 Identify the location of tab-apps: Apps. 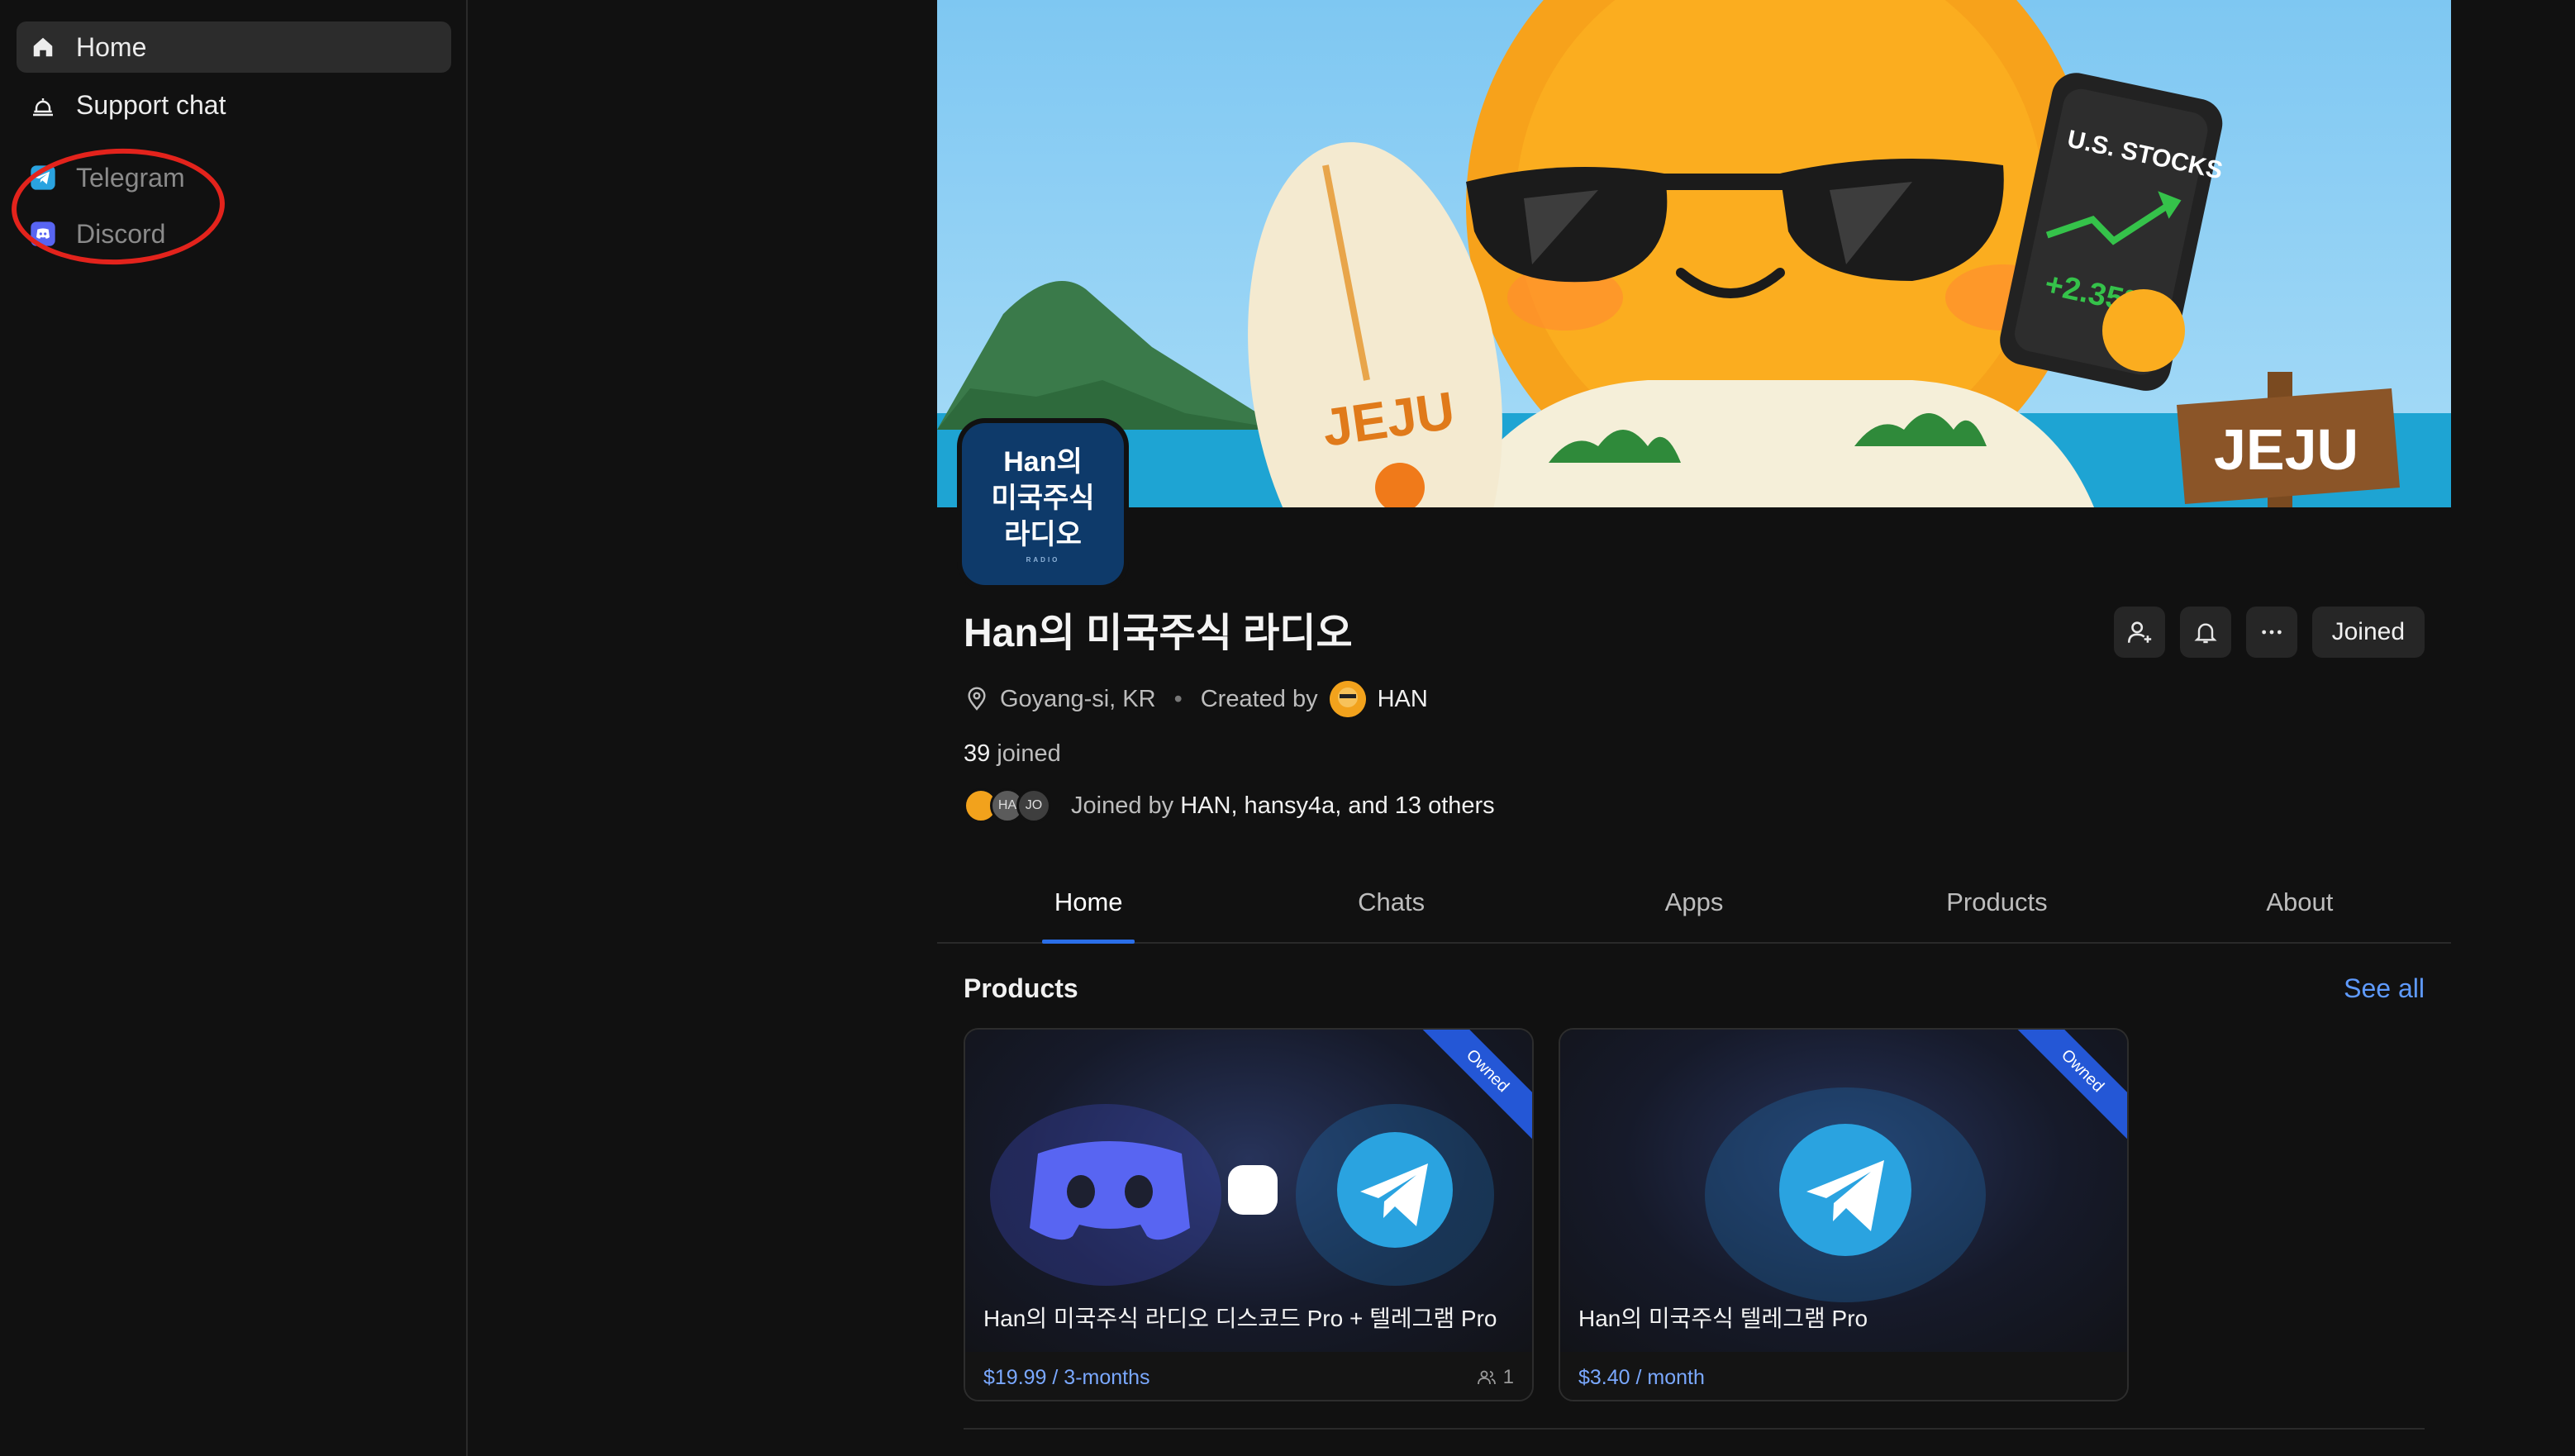
(1694, 902).